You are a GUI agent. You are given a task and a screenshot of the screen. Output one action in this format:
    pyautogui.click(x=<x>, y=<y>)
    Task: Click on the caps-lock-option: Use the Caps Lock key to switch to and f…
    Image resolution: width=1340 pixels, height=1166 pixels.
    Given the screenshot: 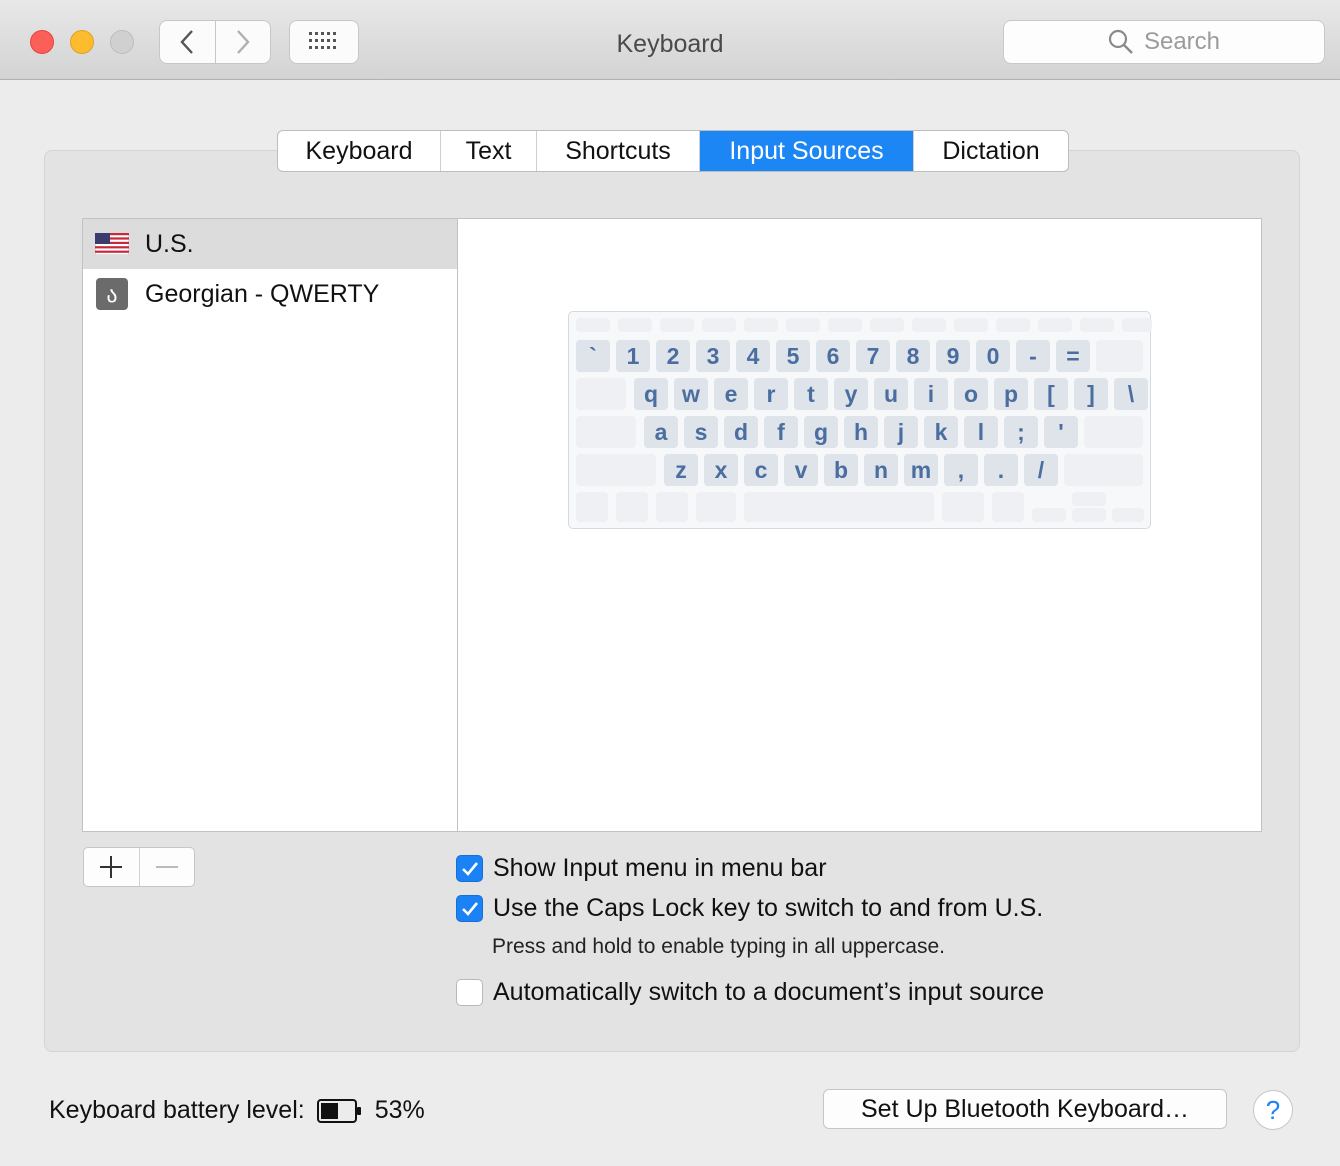 What is the action you would take?
    pyautogui.click(x=749, y=908)
    